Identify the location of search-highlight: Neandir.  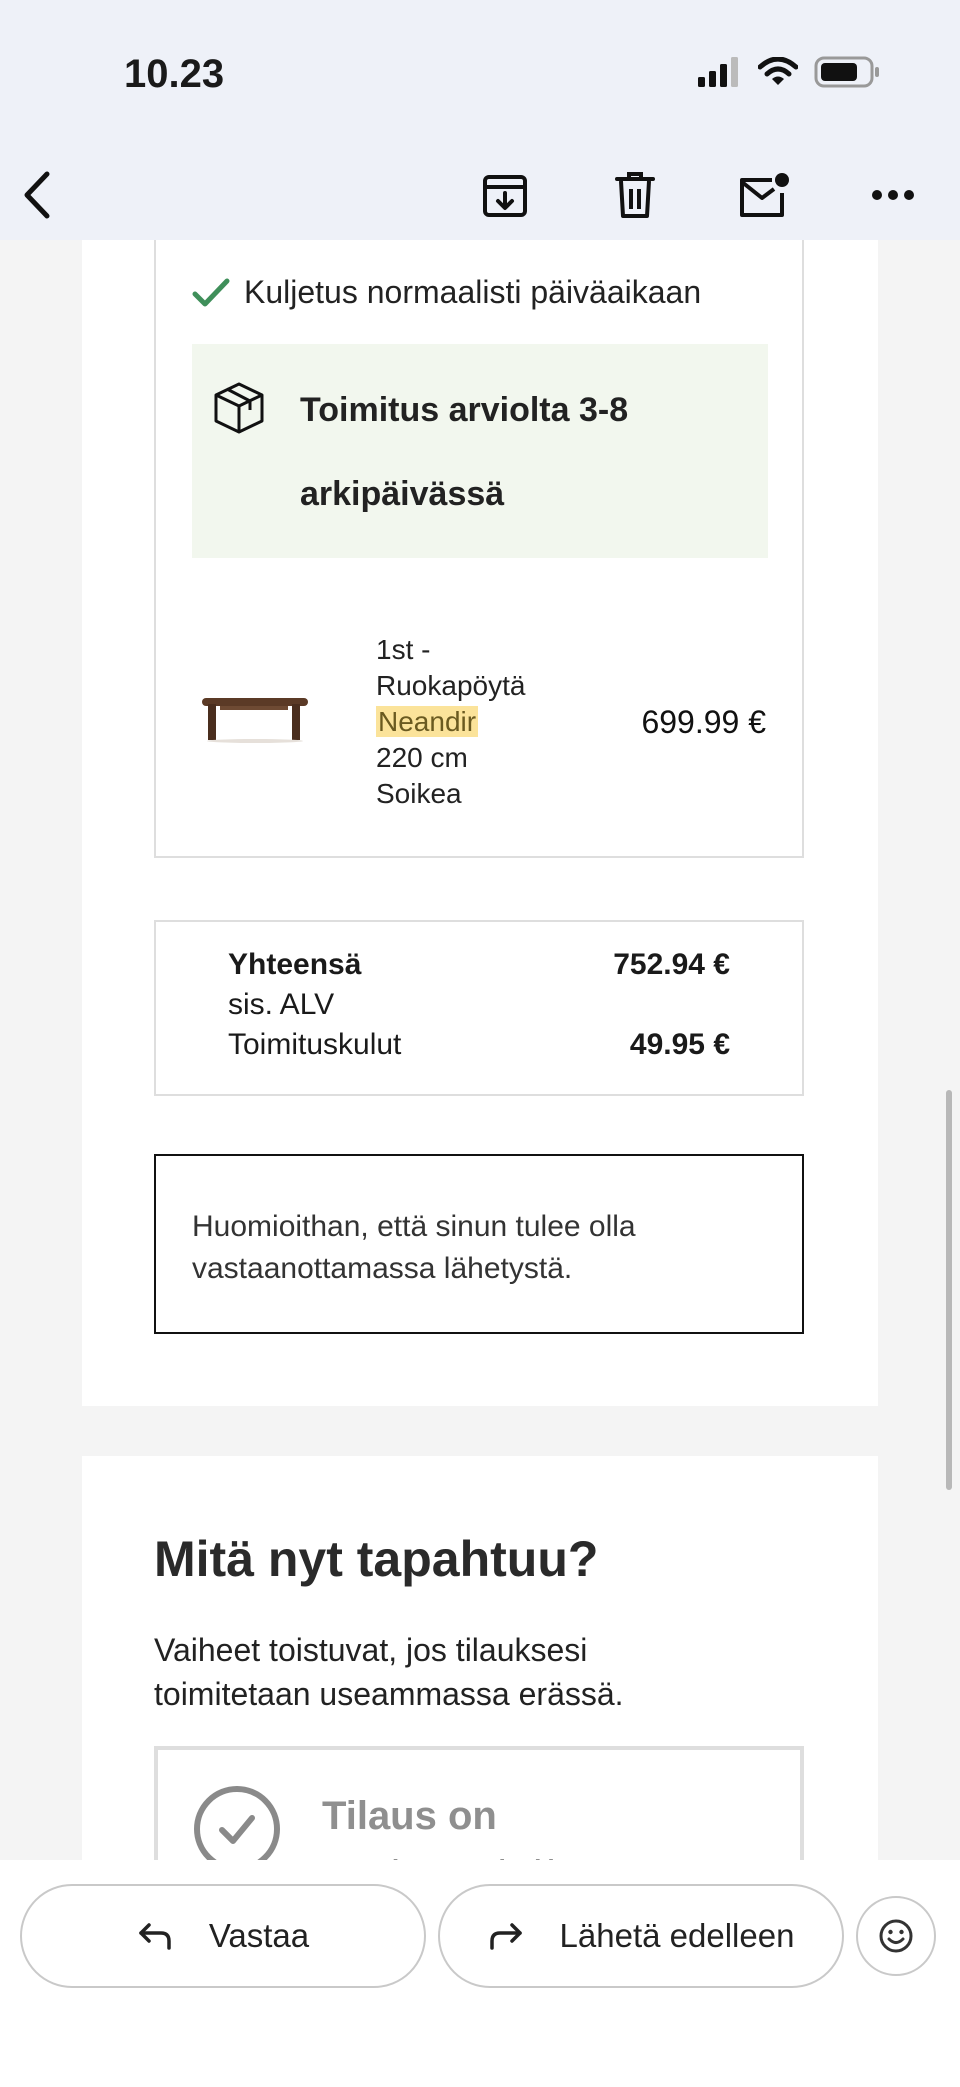
(427, 721).